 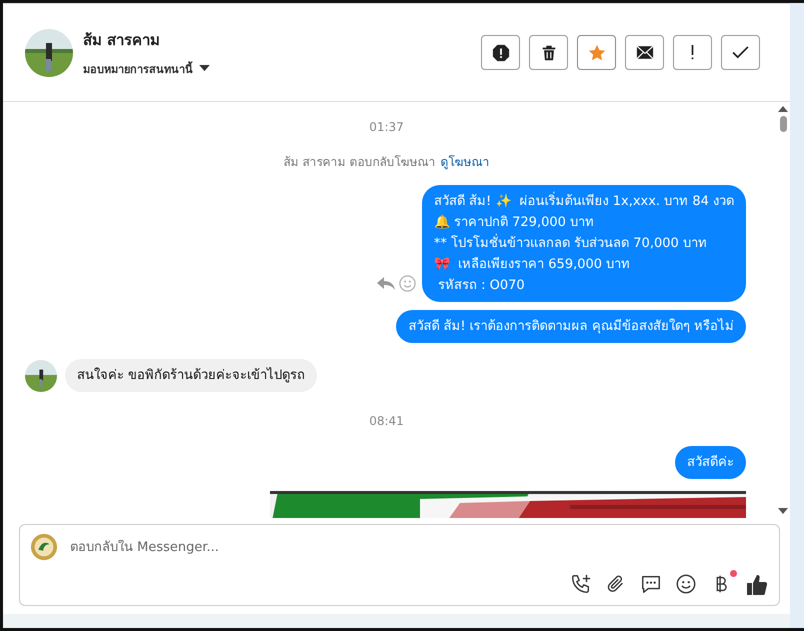 I want to click on check-icon, so click(x=740, y=52).